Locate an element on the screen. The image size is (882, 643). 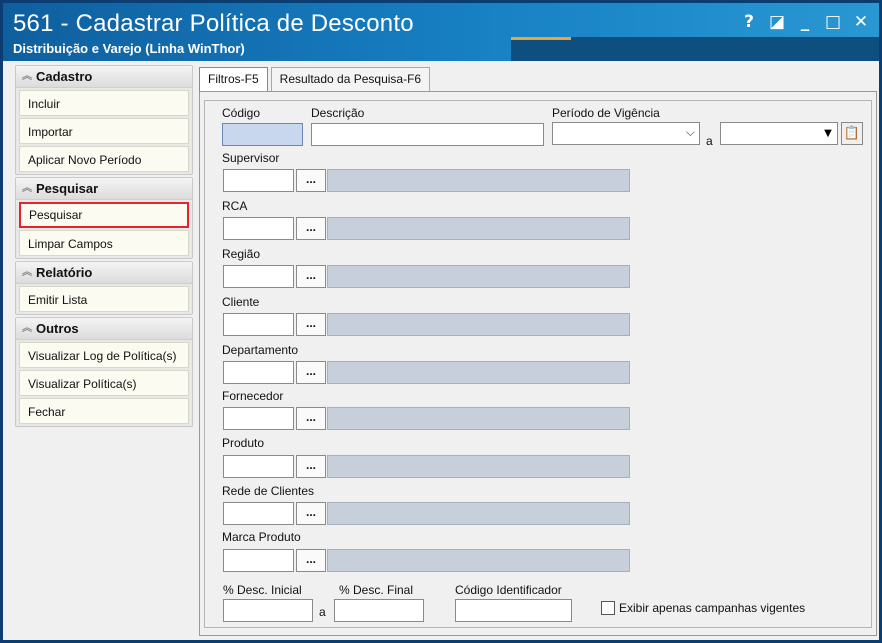
section-header-relatorio: ︽ Relatório is located at coordinates (104, 273).